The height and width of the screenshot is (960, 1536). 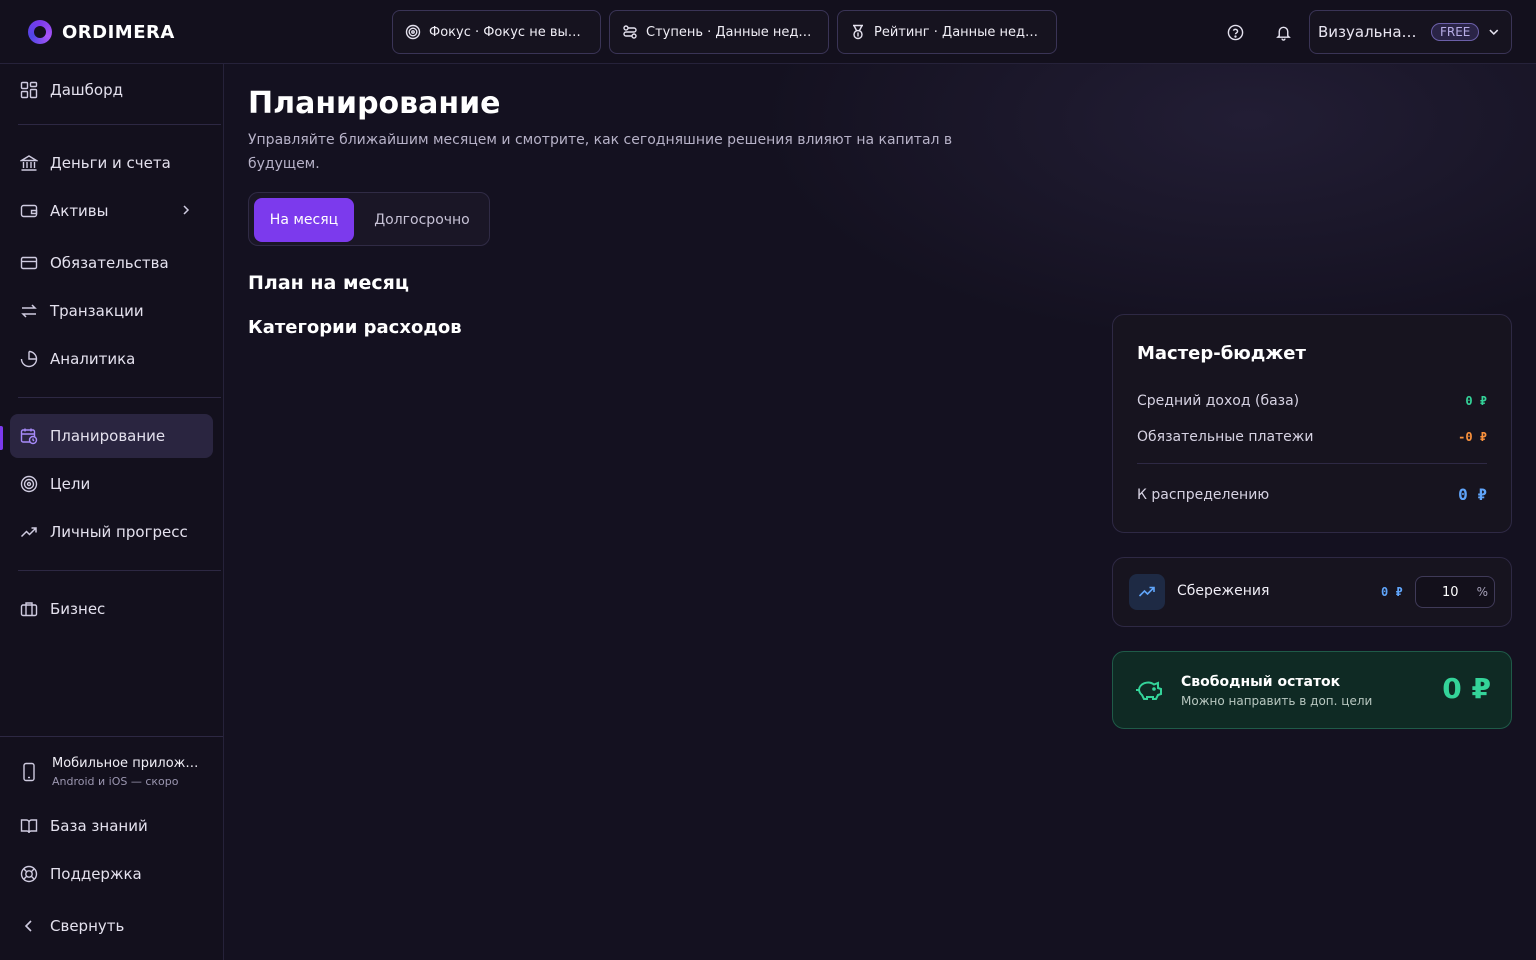 I want to click on lifebuoy-icon, so click(x=29, y=874).